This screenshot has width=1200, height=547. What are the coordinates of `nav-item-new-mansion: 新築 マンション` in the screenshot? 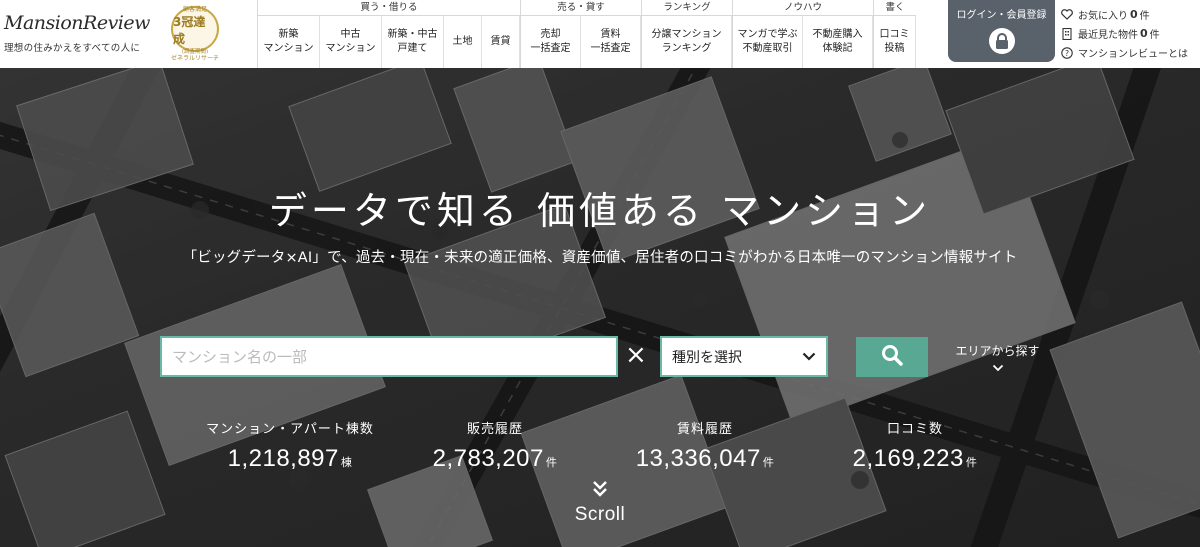 It's located at (289, 42).